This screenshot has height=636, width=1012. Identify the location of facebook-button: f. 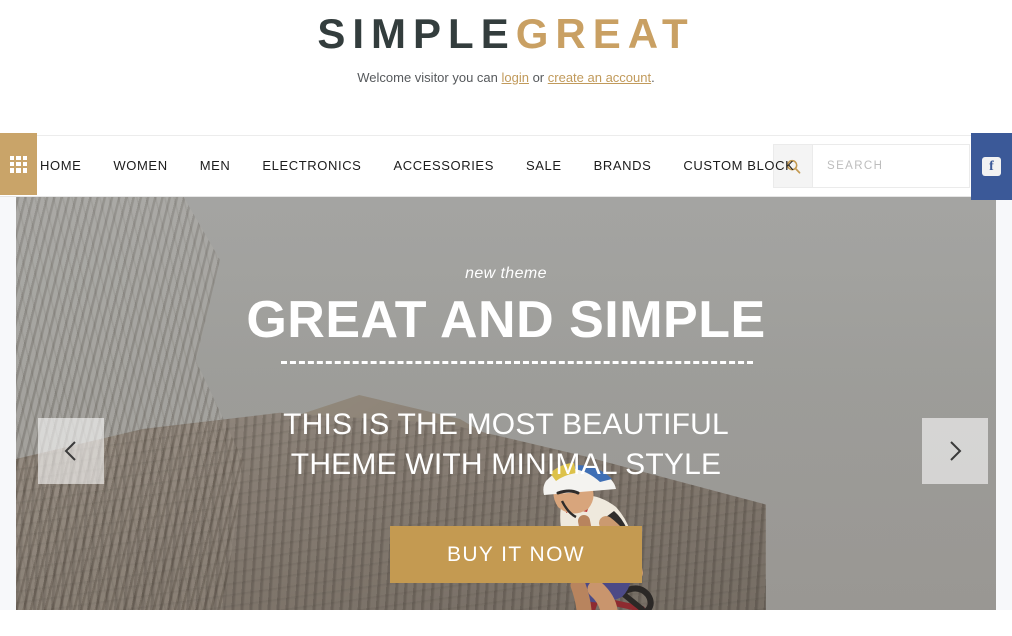
(991, 166).